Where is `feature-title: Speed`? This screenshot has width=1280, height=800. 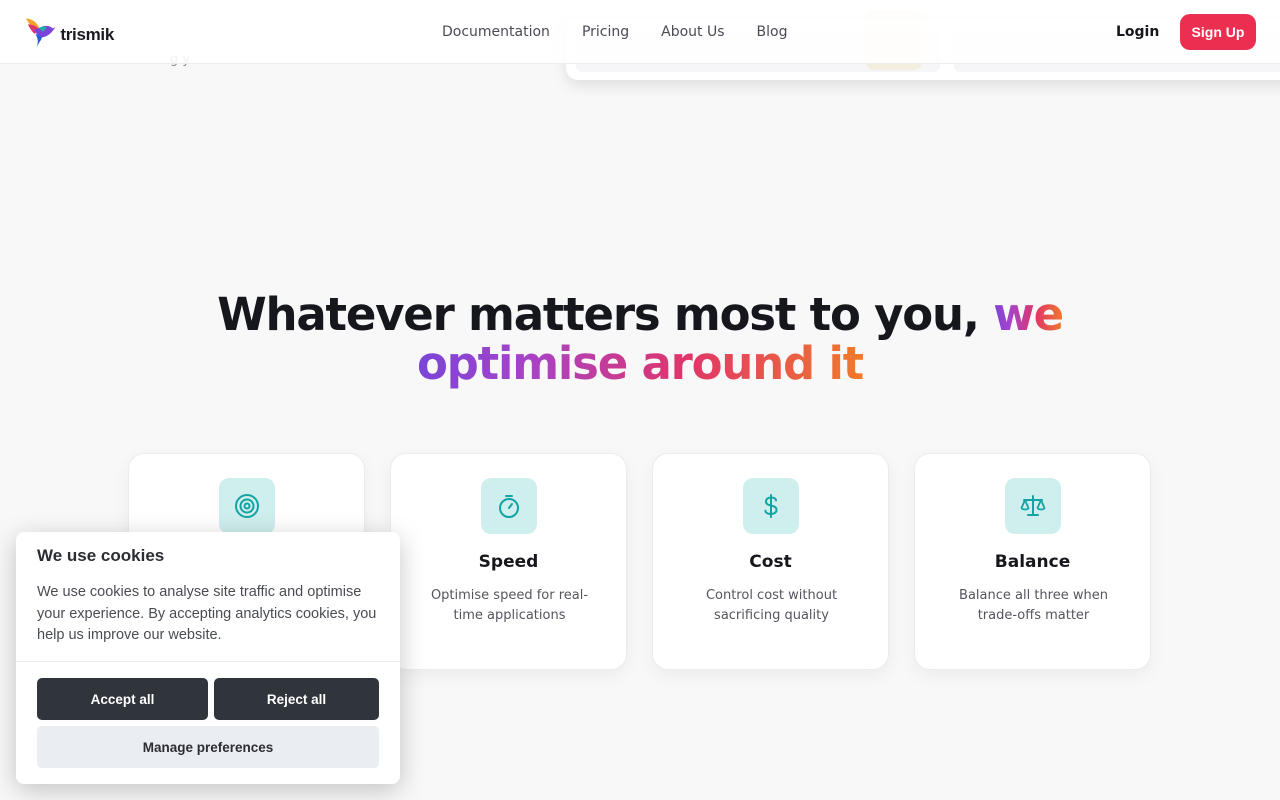 feature-title: Speed is located at coordinates (508, 562).